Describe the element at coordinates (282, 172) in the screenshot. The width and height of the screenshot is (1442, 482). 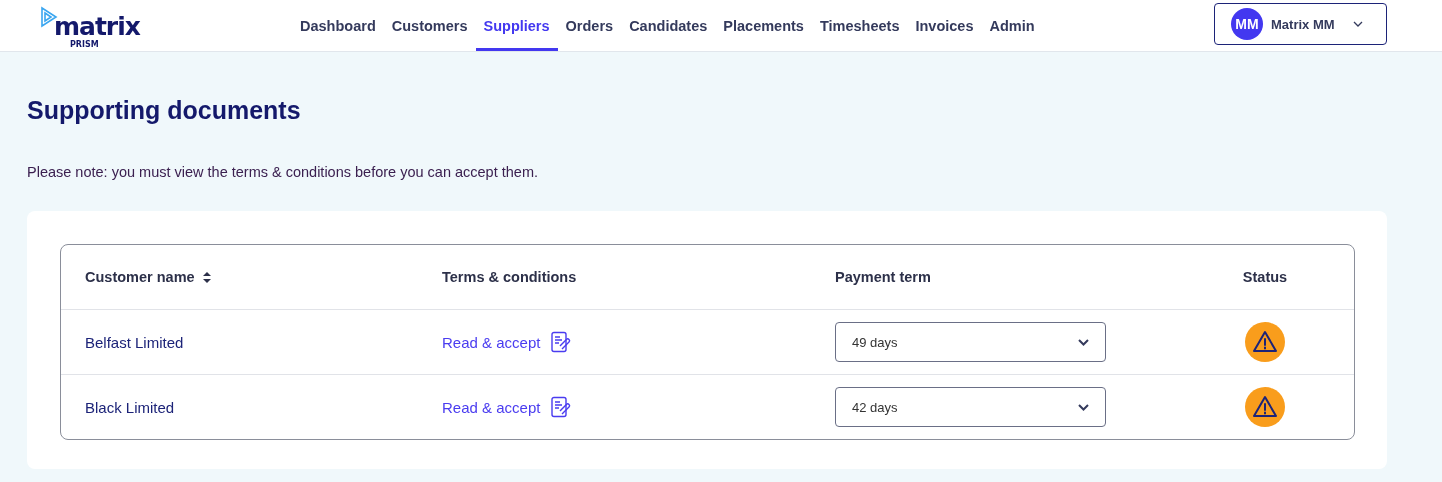
I see `info-note: Please note: you must view the terms & conditions before you can accept them.` at that location.